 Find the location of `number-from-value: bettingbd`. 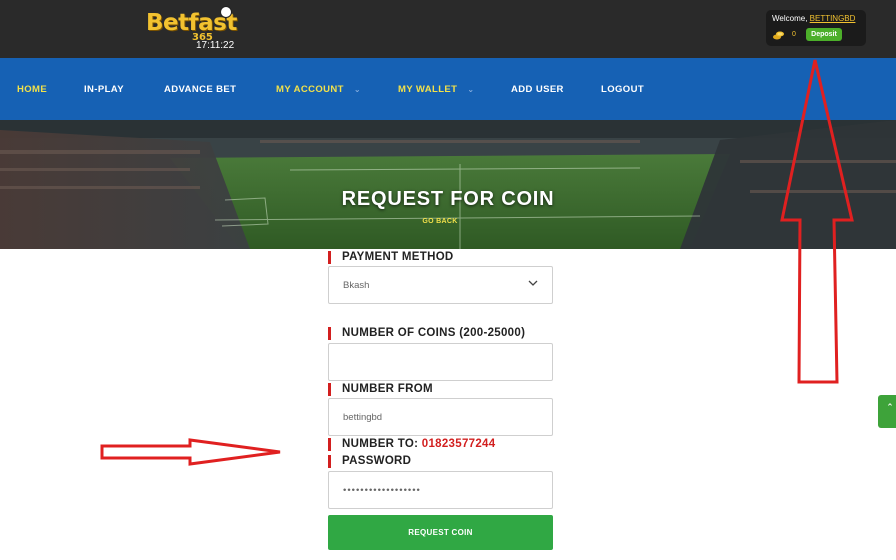

number-from-value: bettingbd is located at coordinates (363, 417).